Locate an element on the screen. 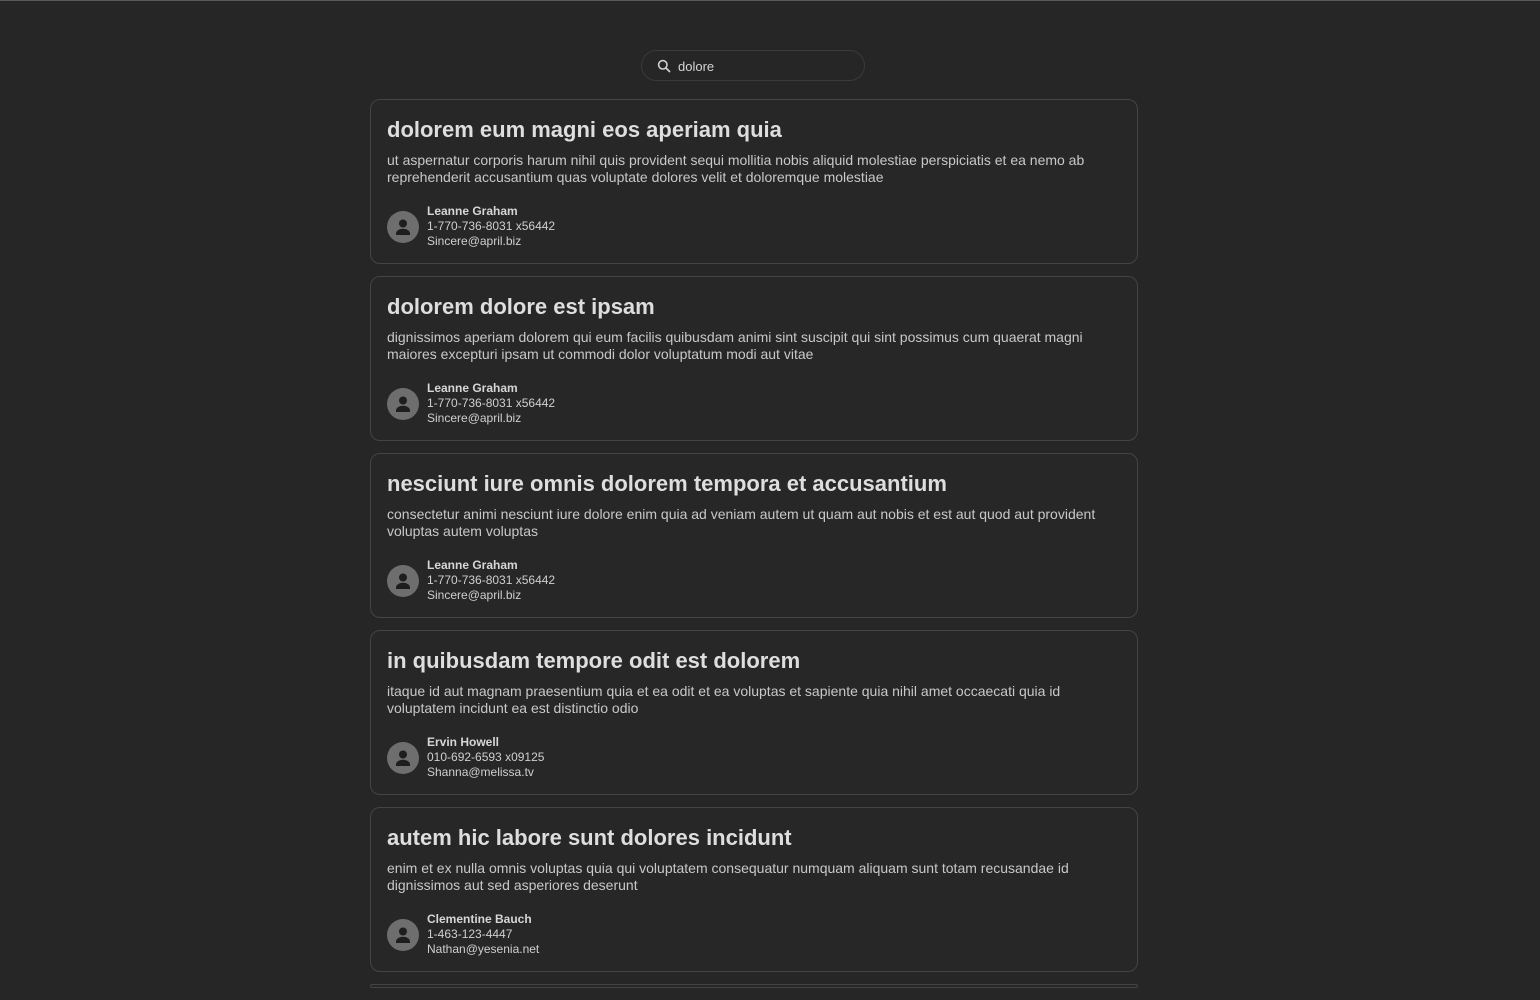 Image resolution: width=1540 pixels, height=1000 pixels. post-card is located at coordinates (754, 986).